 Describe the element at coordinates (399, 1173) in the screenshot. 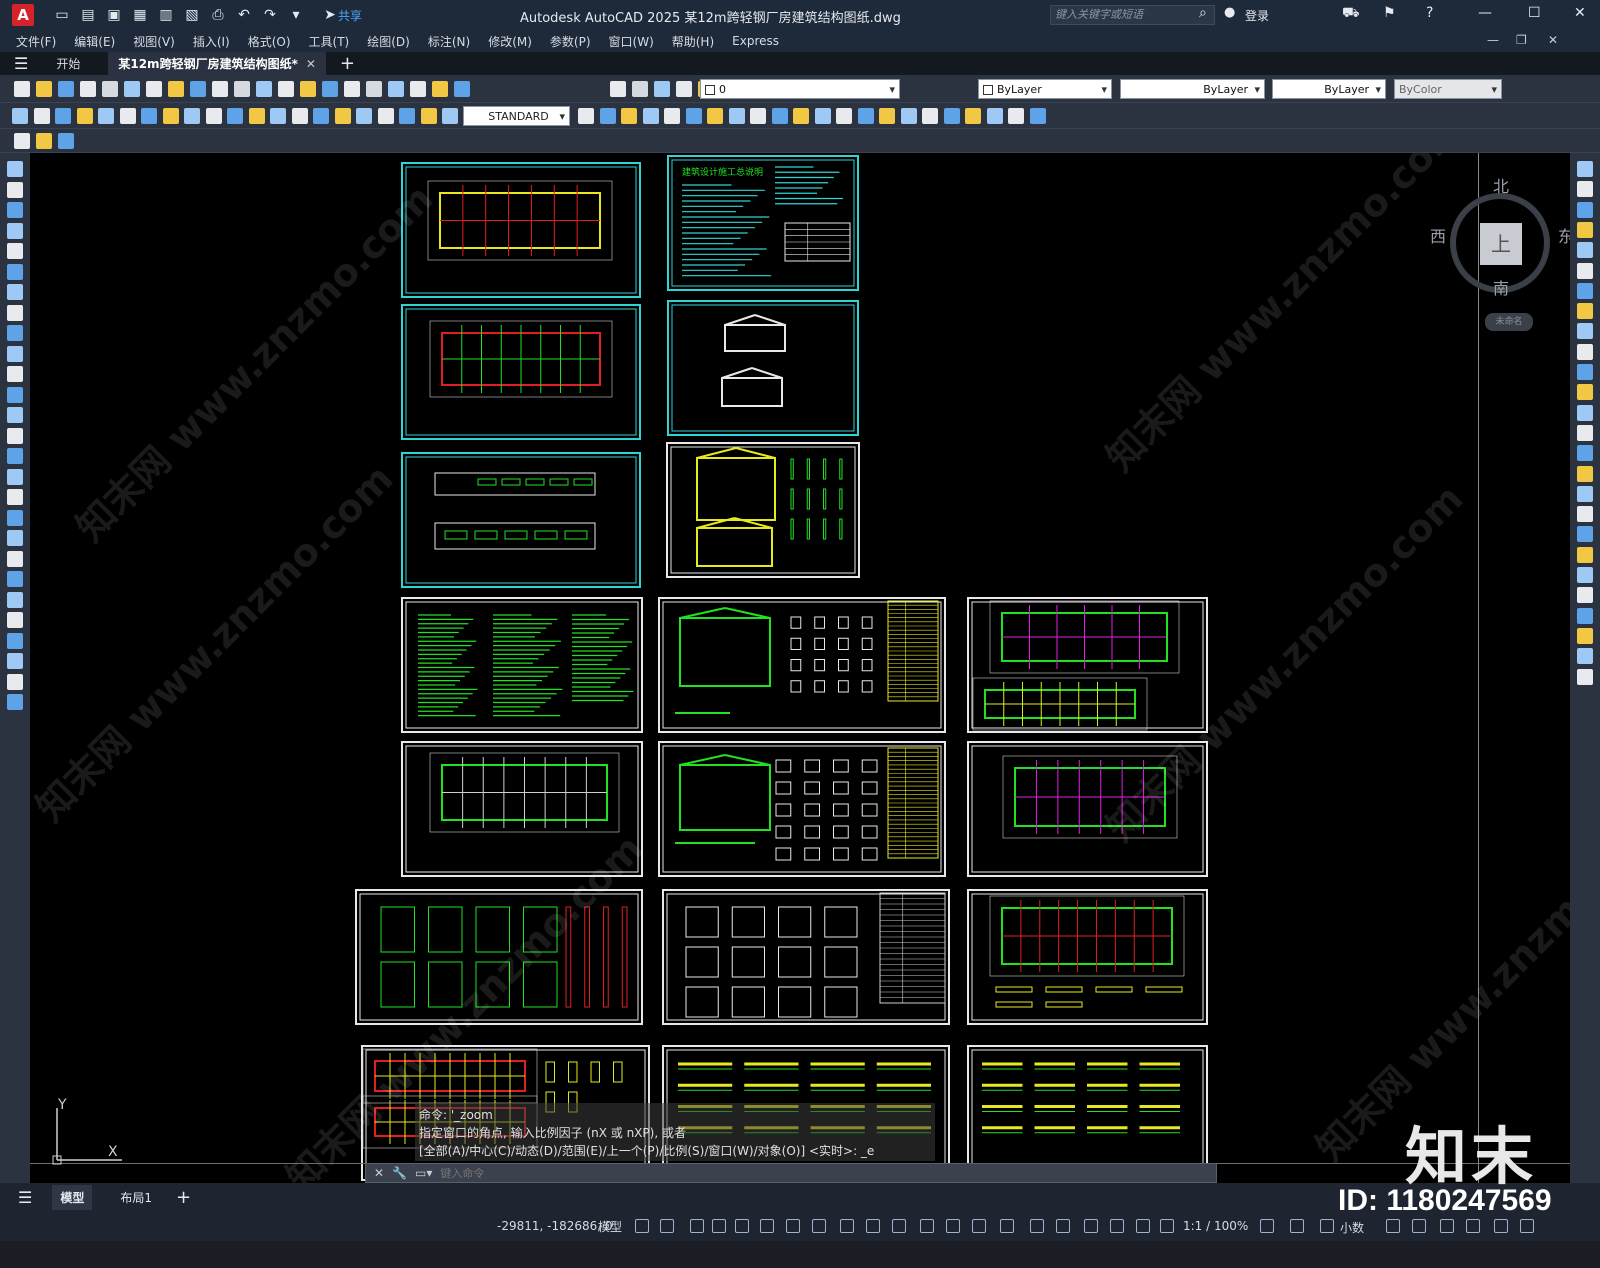

I see `command-settings-icon: 🔧` at that location.